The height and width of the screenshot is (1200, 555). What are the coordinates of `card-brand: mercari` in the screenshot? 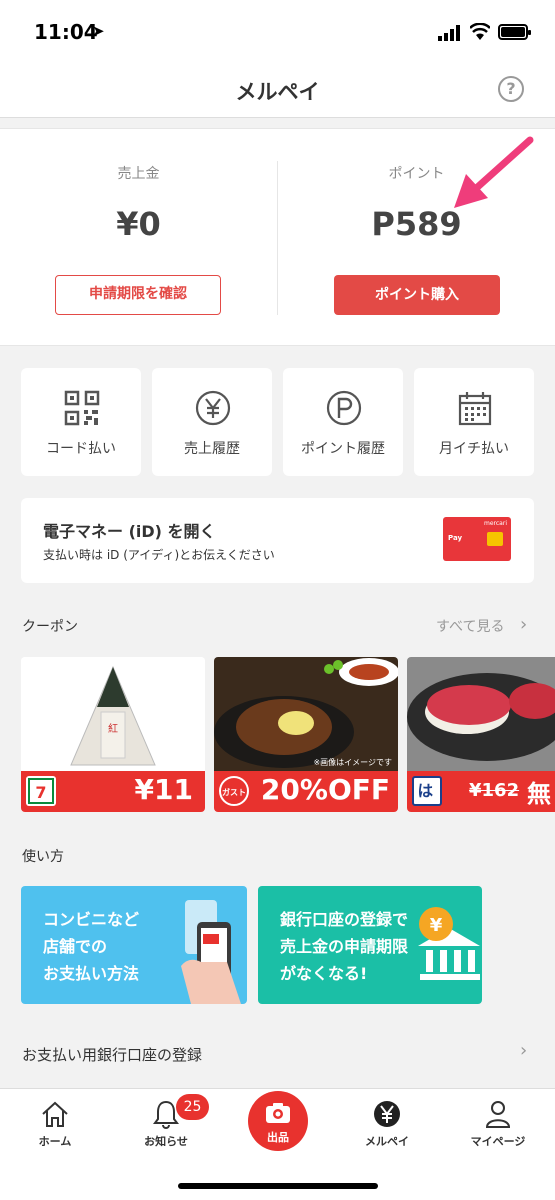 It's located at (495, 523).